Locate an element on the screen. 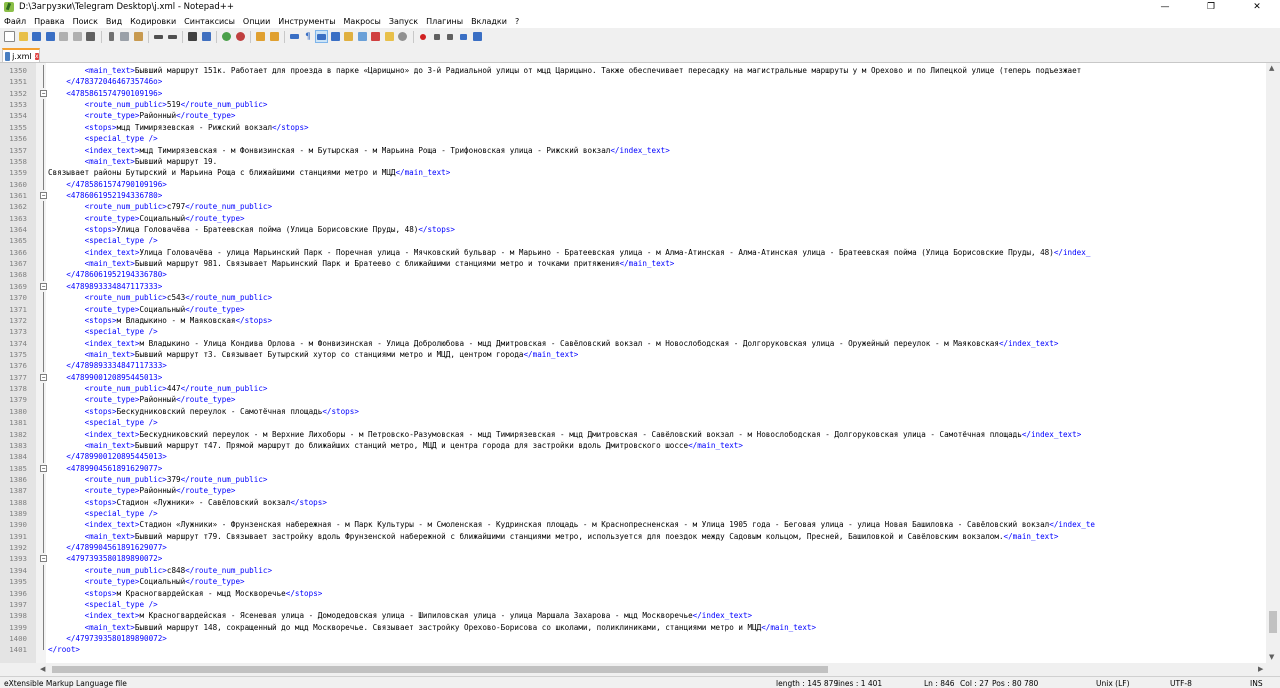 This screenshot has height=688, width=1280. zoom-out-icon is located at coordinates (240, 36).